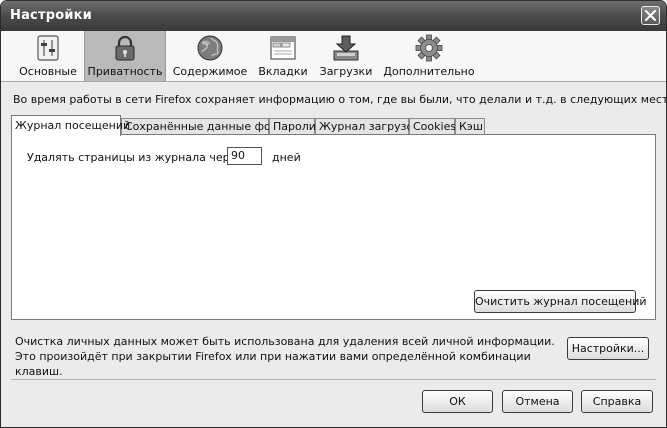 The height and width of the screenshot is (428, 667). I want to click on window-title: Настройки, so click(51, 15).